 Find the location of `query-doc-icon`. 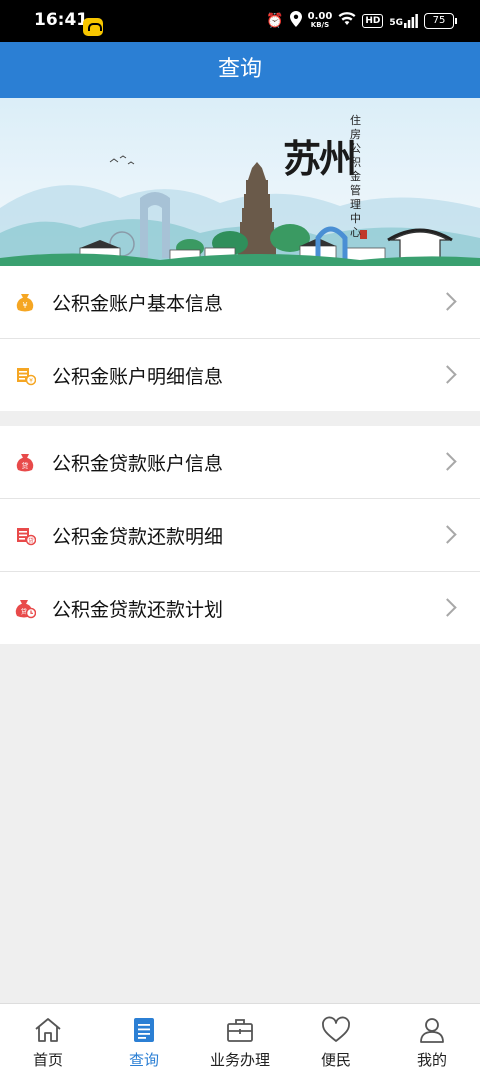

query-doc-icon is located at coordinates (144, 1030).